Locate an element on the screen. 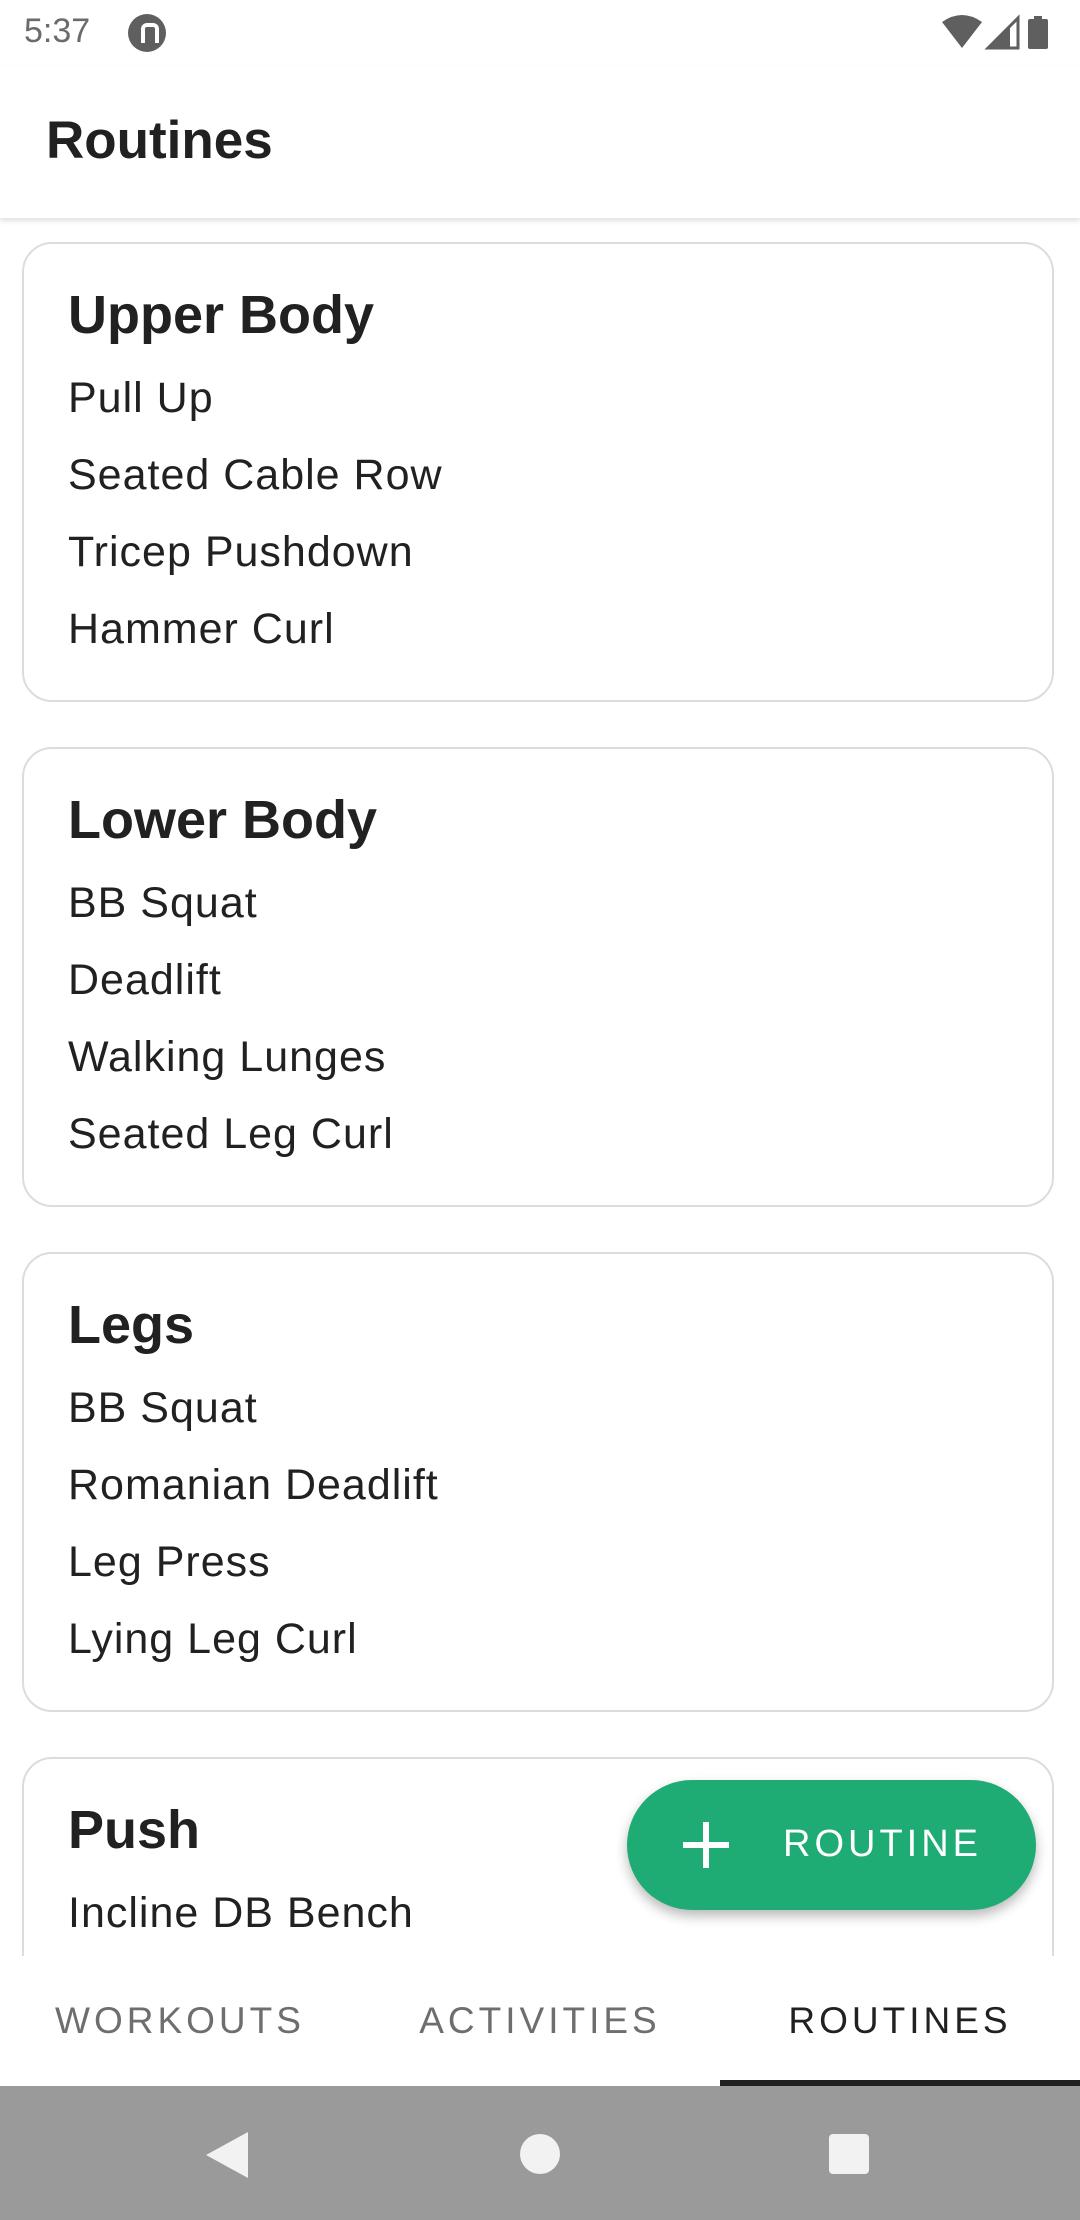  exercise-item: Walking Lunges is located at coordinates (227, 1057).